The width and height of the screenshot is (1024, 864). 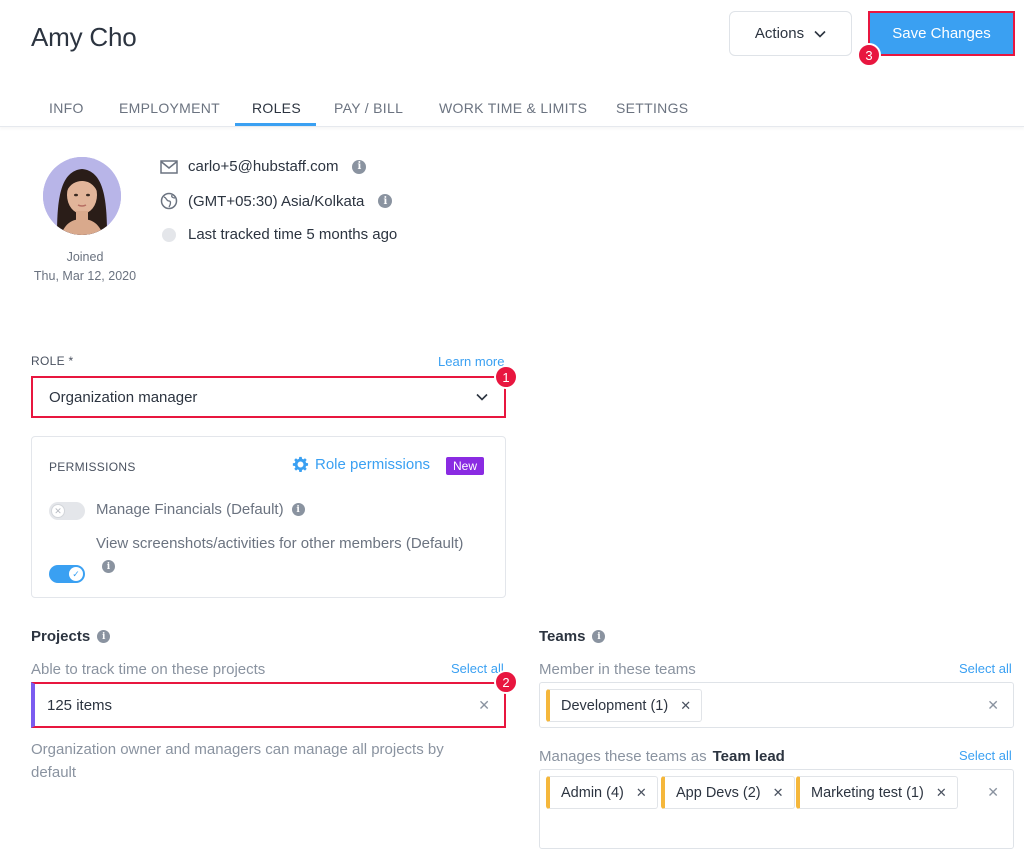 What do you see at coordinates (58, 511) in the screenshot?
I see `toggle-off-icon: ✕` at bounding box center [58, 511].